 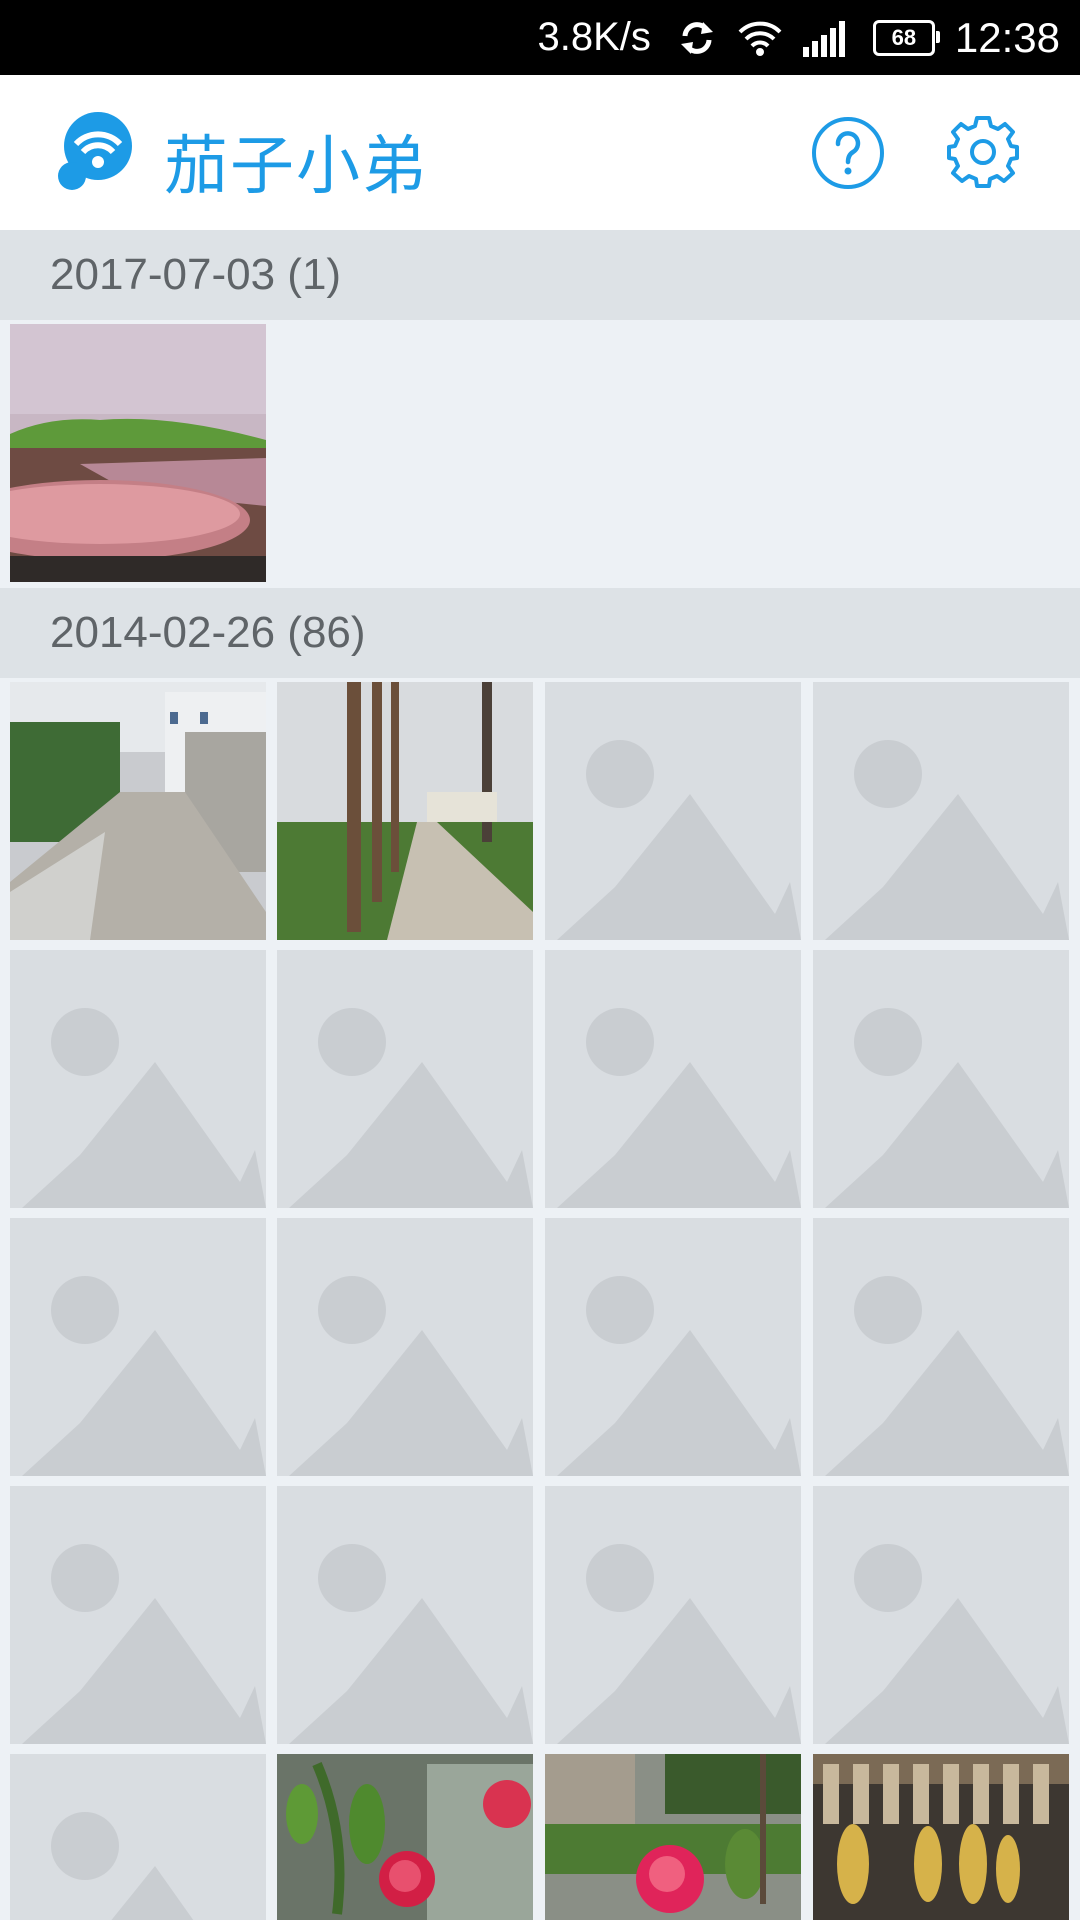 I want to click on settings-button, so click(x=983, y=152).